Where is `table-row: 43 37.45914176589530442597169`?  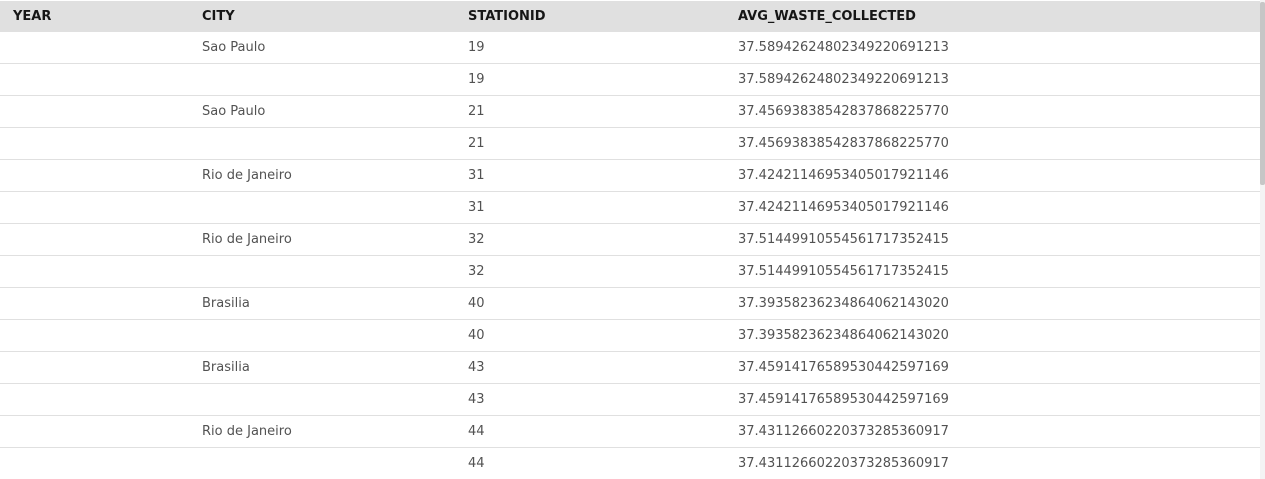
table-row: 43 37.45914176589530442597169 is located at coordinates (630, 399).